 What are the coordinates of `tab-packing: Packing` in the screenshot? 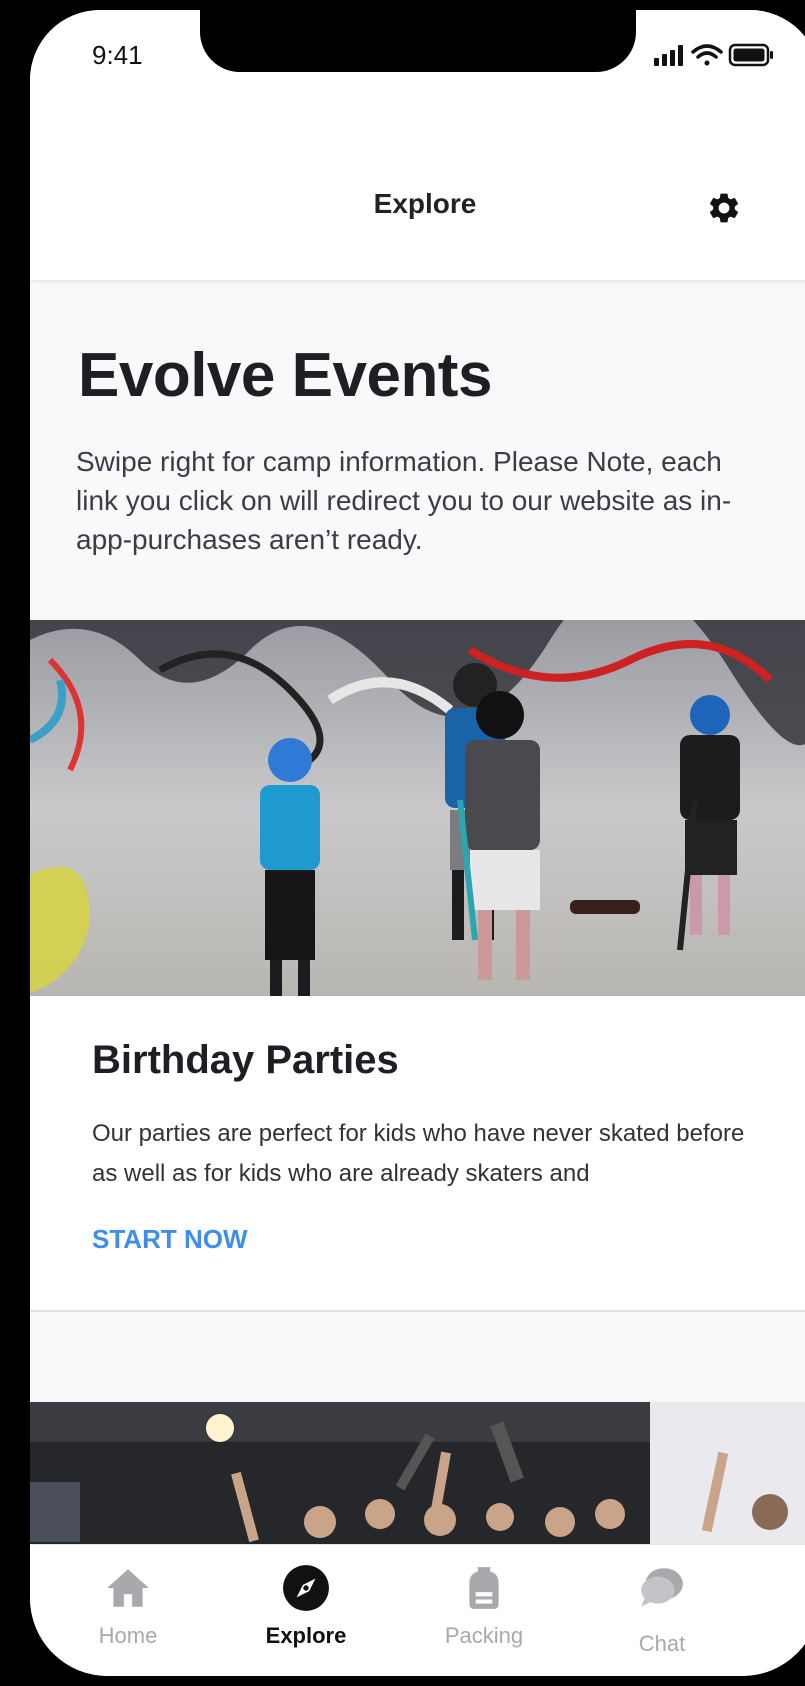 It's located at (484, 1610).